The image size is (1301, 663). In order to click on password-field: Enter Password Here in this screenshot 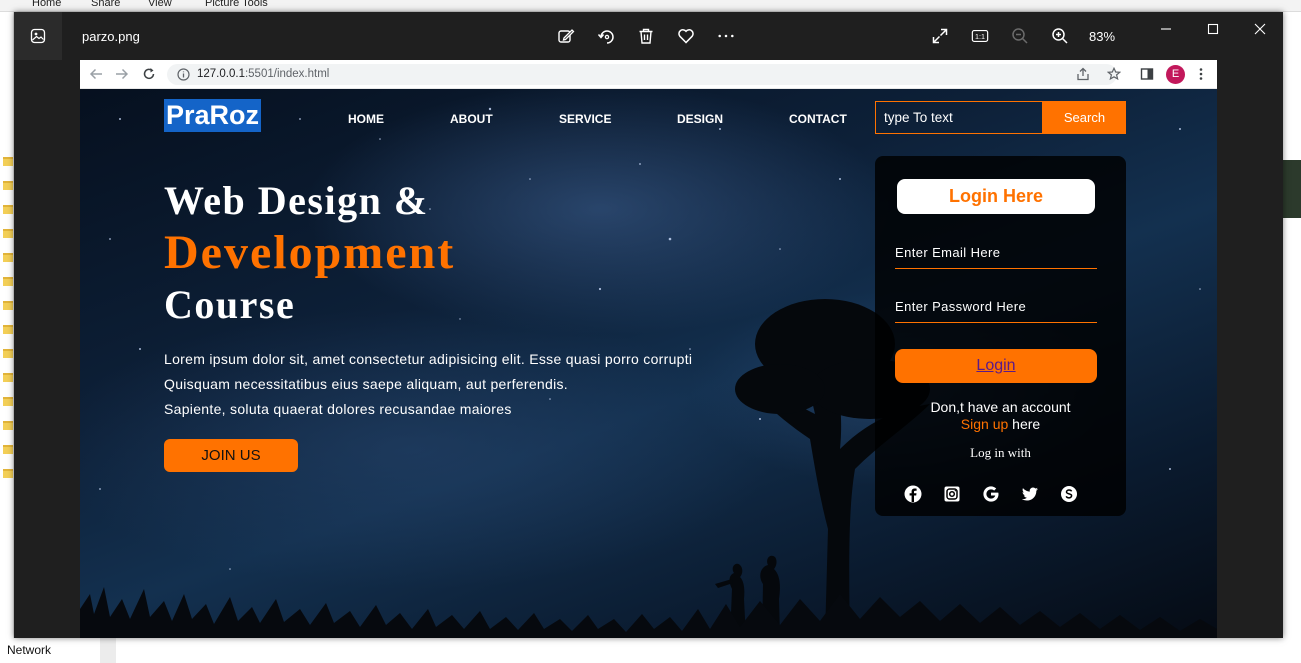, I will do `click(996, 311)`.